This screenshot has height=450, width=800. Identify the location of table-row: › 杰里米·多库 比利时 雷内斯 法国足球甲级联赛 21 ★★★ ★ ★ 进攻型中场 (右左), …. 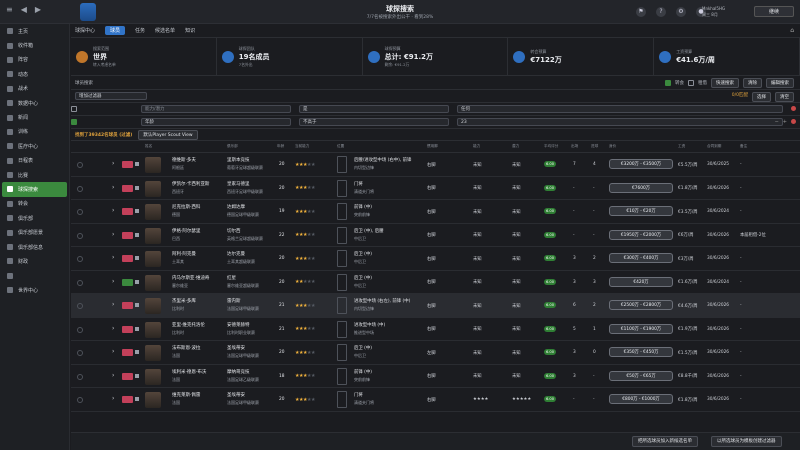
(435, 306).